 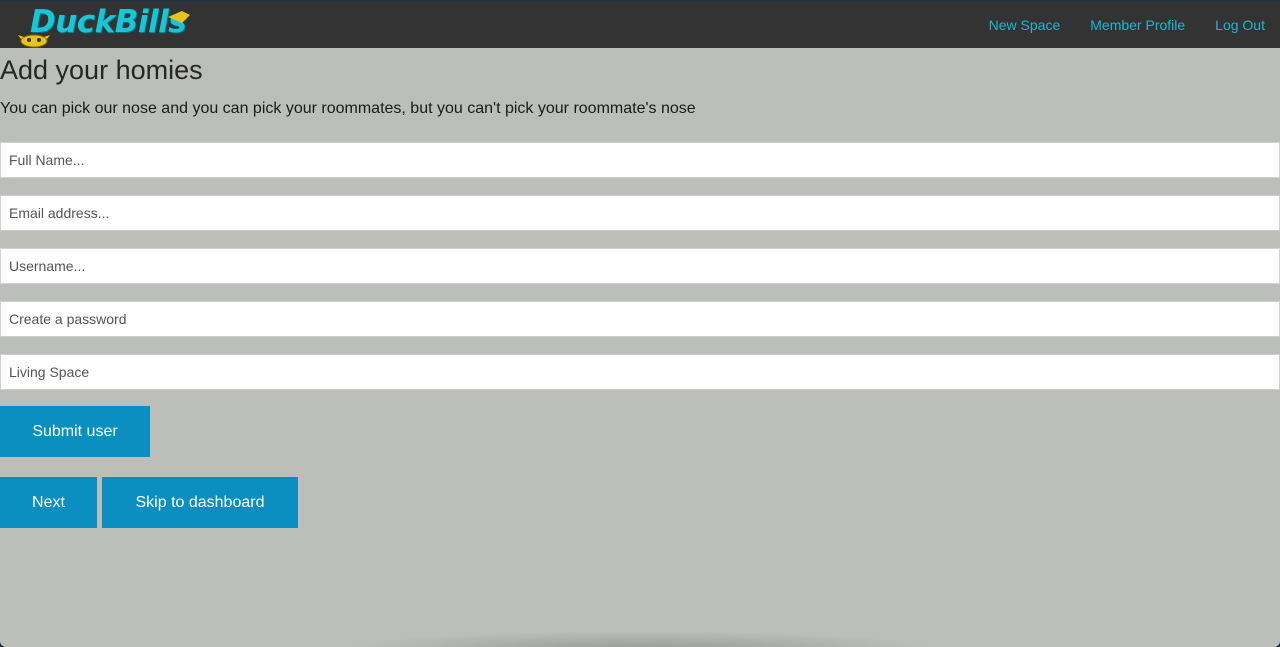 What do you see at coordinates (640, 213) in the screenshot?
I see `email-input` at bounding box center [640, 213].